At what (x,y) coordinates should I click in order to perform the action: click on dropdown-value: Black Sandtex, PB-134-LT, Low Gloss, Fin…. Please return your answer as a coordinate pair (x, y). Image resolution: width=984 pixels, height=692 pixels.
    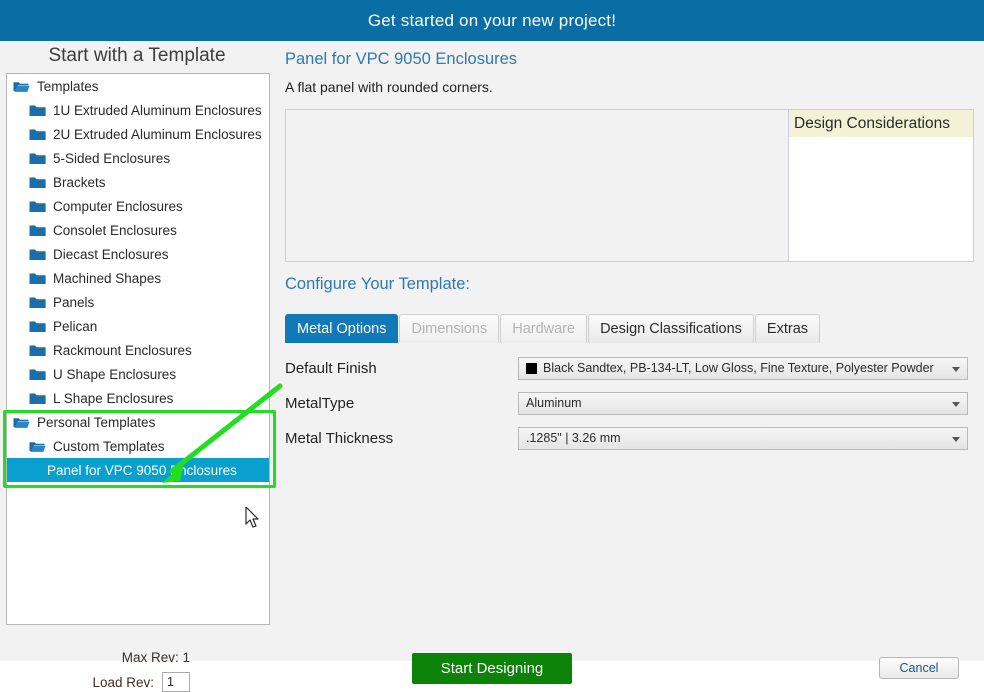
    Looking at the image, I should click on (738, 368).